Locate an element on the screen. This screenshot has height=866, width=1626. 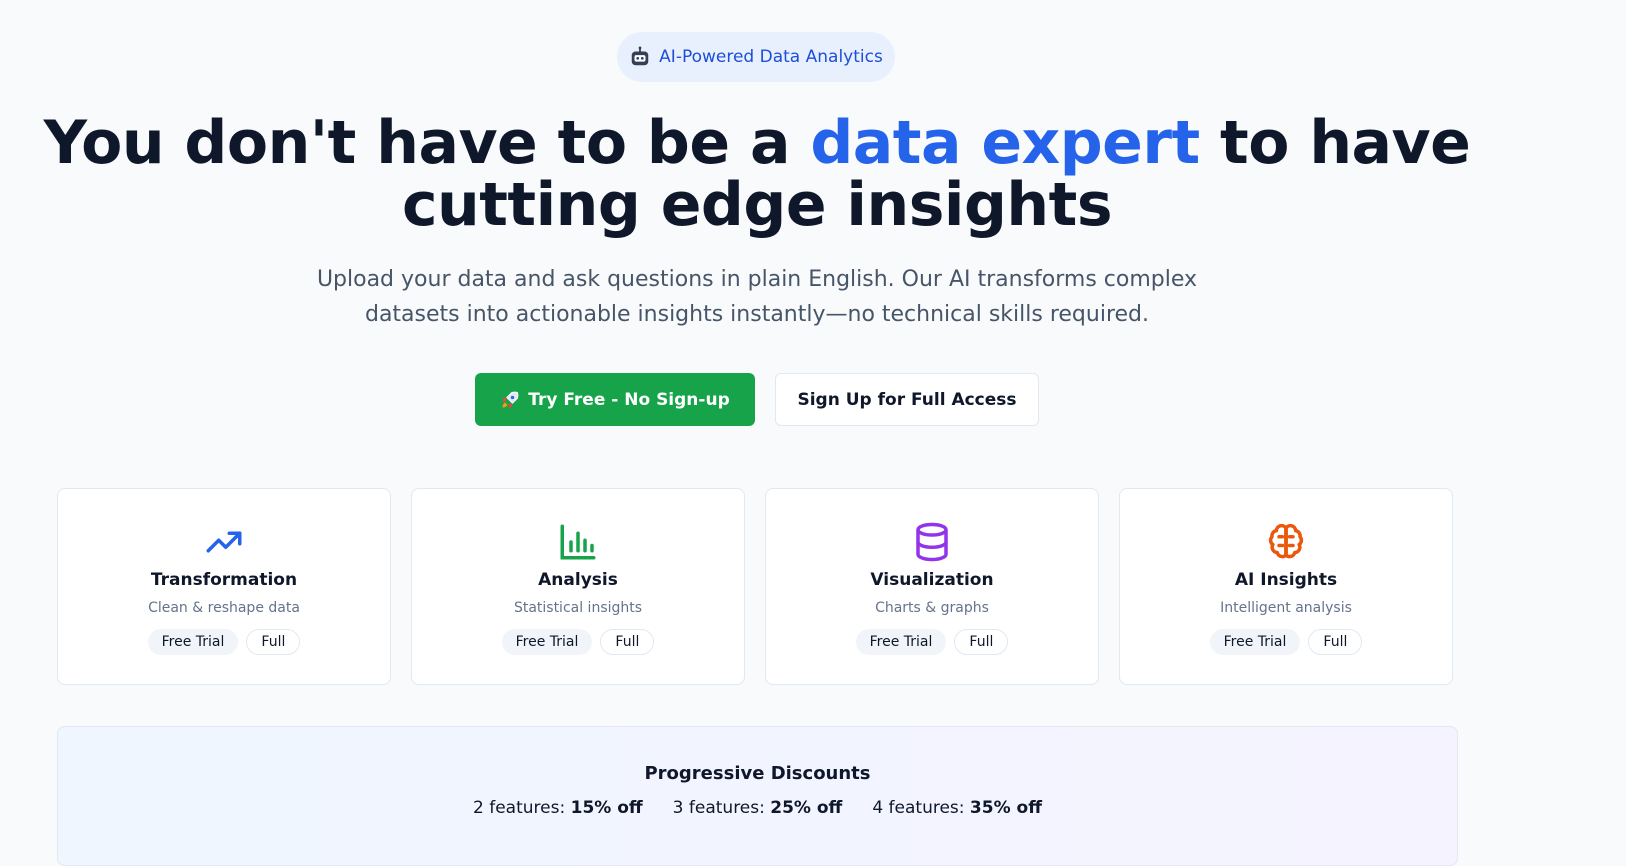
trending-up-icon is located at coordinates (224, 542).